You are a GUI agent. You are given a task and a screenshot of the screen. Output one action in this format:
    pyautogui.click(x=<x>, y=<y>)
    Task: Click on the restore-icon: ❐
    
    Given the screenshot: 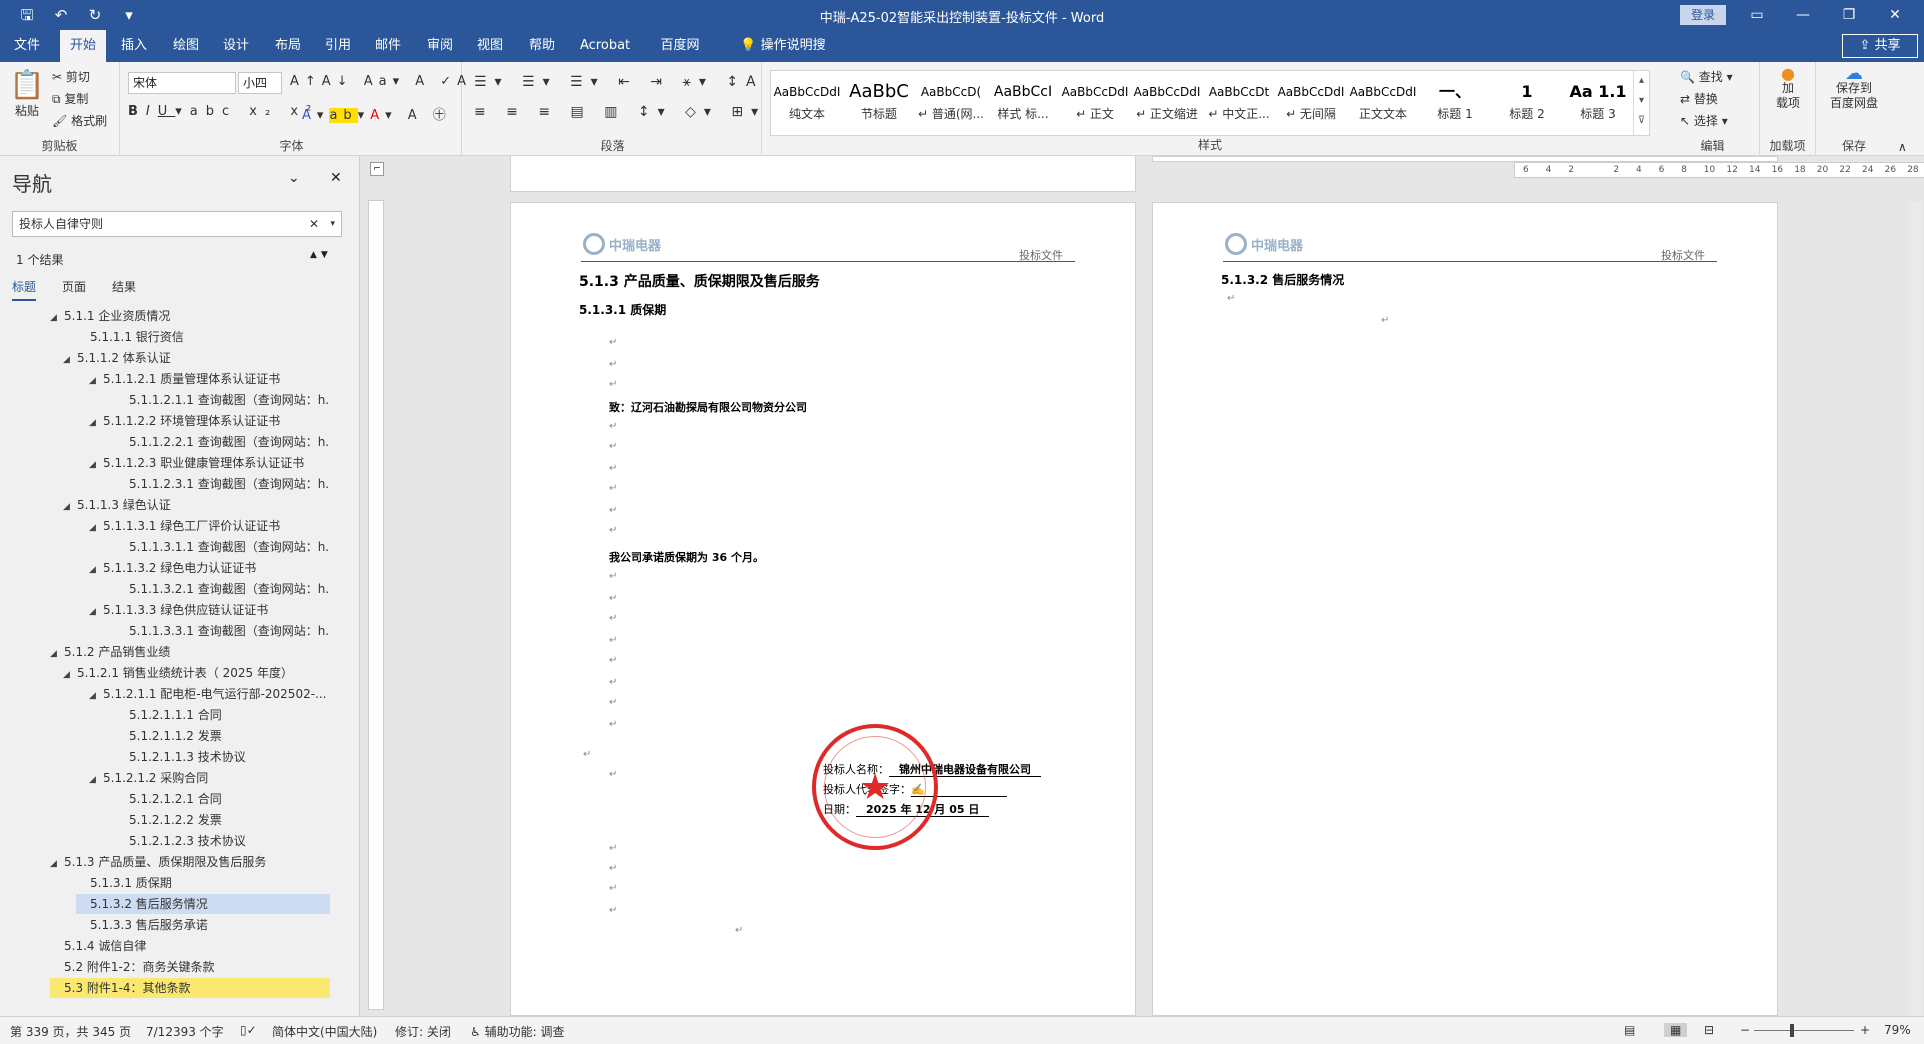 What is the action you would take?
    pyautogui.click(x=1849, y=15)
    